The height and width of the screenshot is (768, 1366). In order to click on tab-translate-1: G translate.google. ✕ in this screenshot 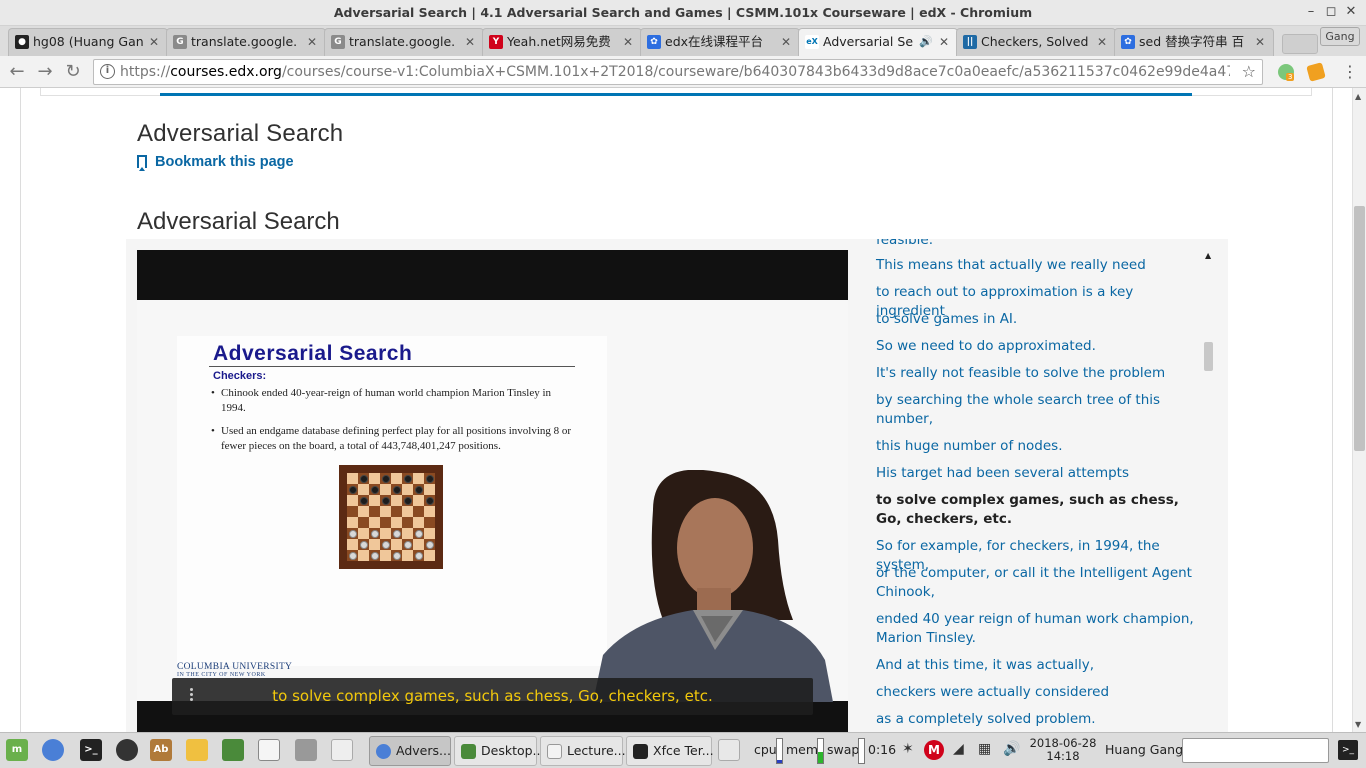, I will do `click(246, 42)`.